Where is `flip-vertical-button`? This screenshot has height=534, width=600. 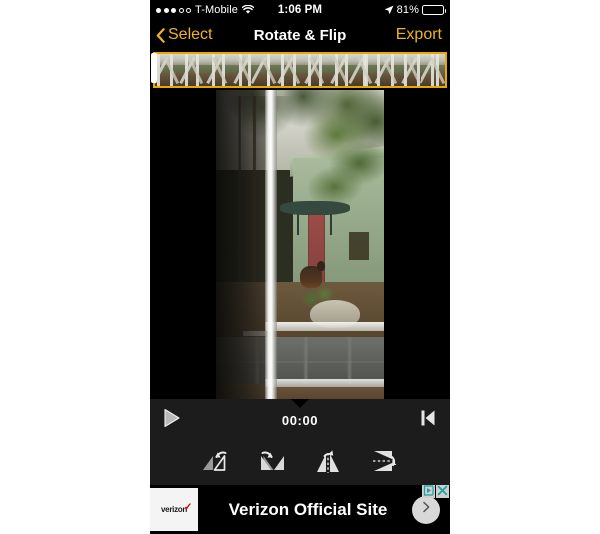 flip-vertical-button is located at coordinates (384, 463).